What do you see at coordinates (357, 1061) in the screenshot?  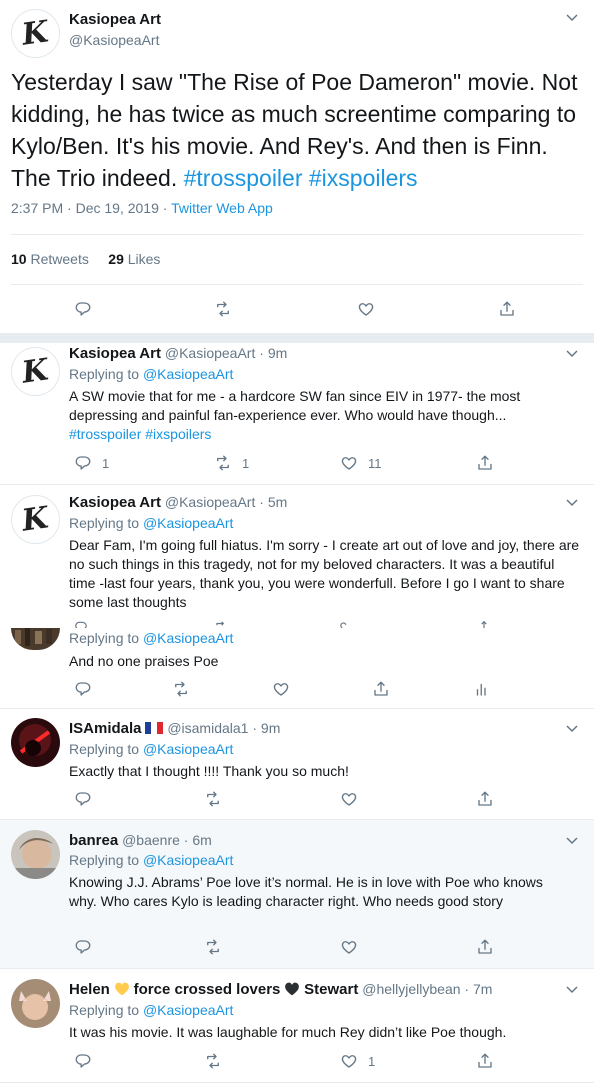 I see `like-button: 1` at bounding box center [357, 1061].